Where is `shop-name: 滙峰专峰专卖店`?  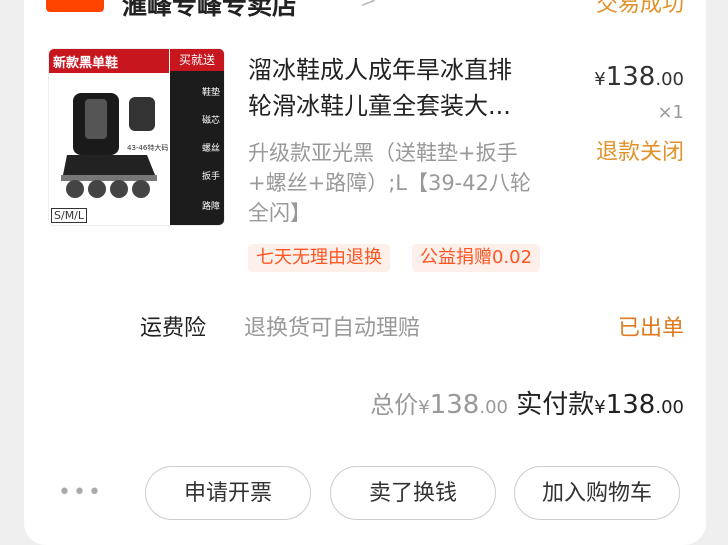
shop-name: 滙峰专峰专卖店 is located at coordinates (209, 11).